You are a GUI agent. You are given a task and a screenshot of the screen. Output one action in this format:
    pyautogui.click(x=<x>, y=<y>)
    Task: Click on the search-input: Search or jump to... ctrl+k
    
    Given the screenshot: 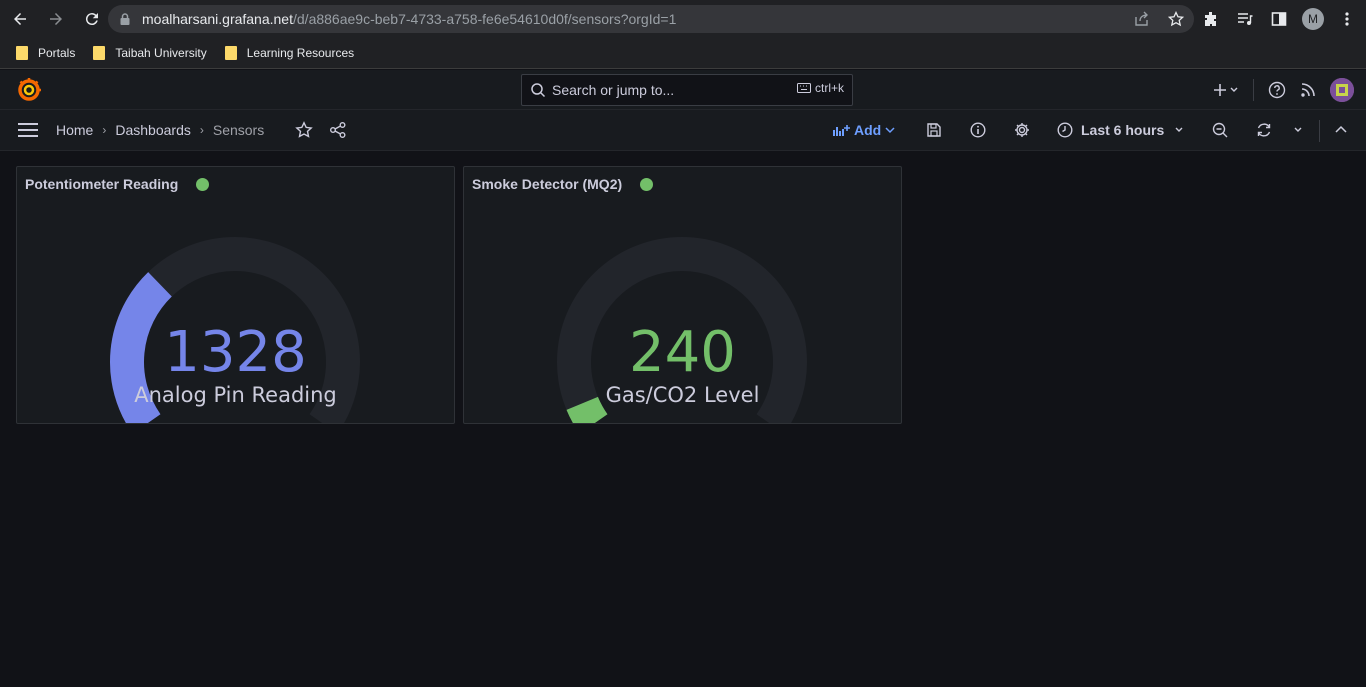 What is the action you would take?
    pyautogui.click(x=687, y=90)
    